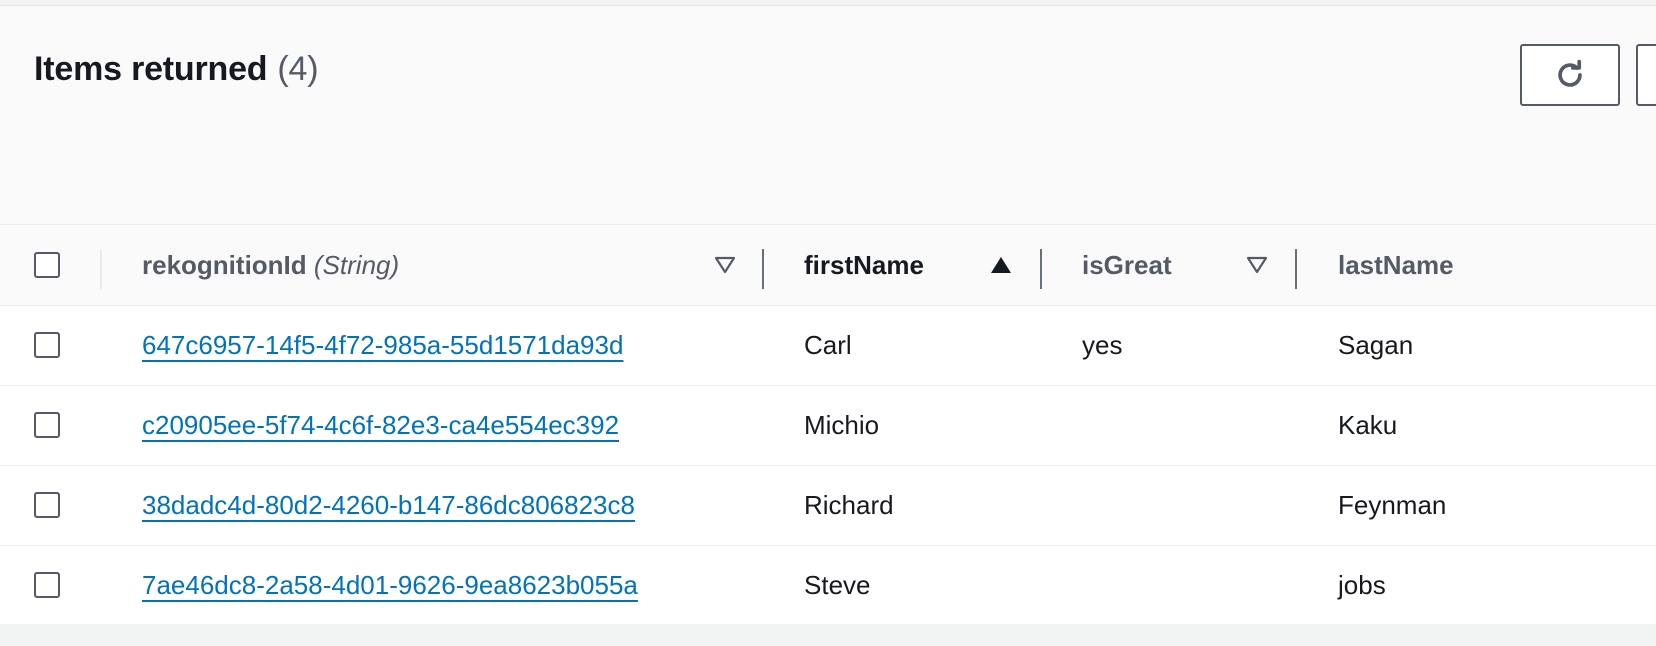 The width and height of the screenshot is (1656, 646). I want to click on rekognitionid-link: c20905ee-5f74-4c6f-82e3-ca4e554ec392, so click(380, 425).